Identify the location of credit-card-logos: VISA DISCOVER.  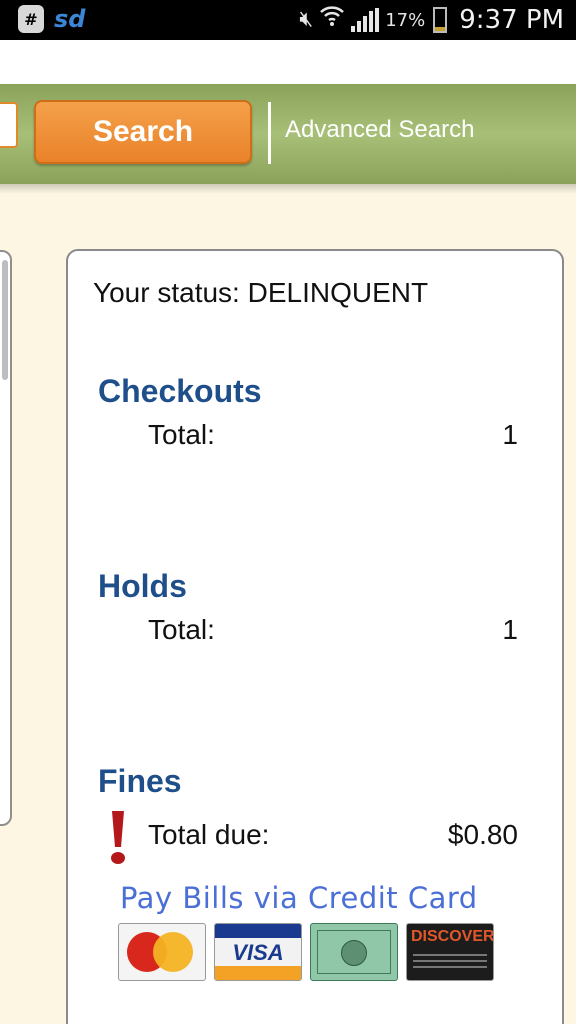
(306, 952).